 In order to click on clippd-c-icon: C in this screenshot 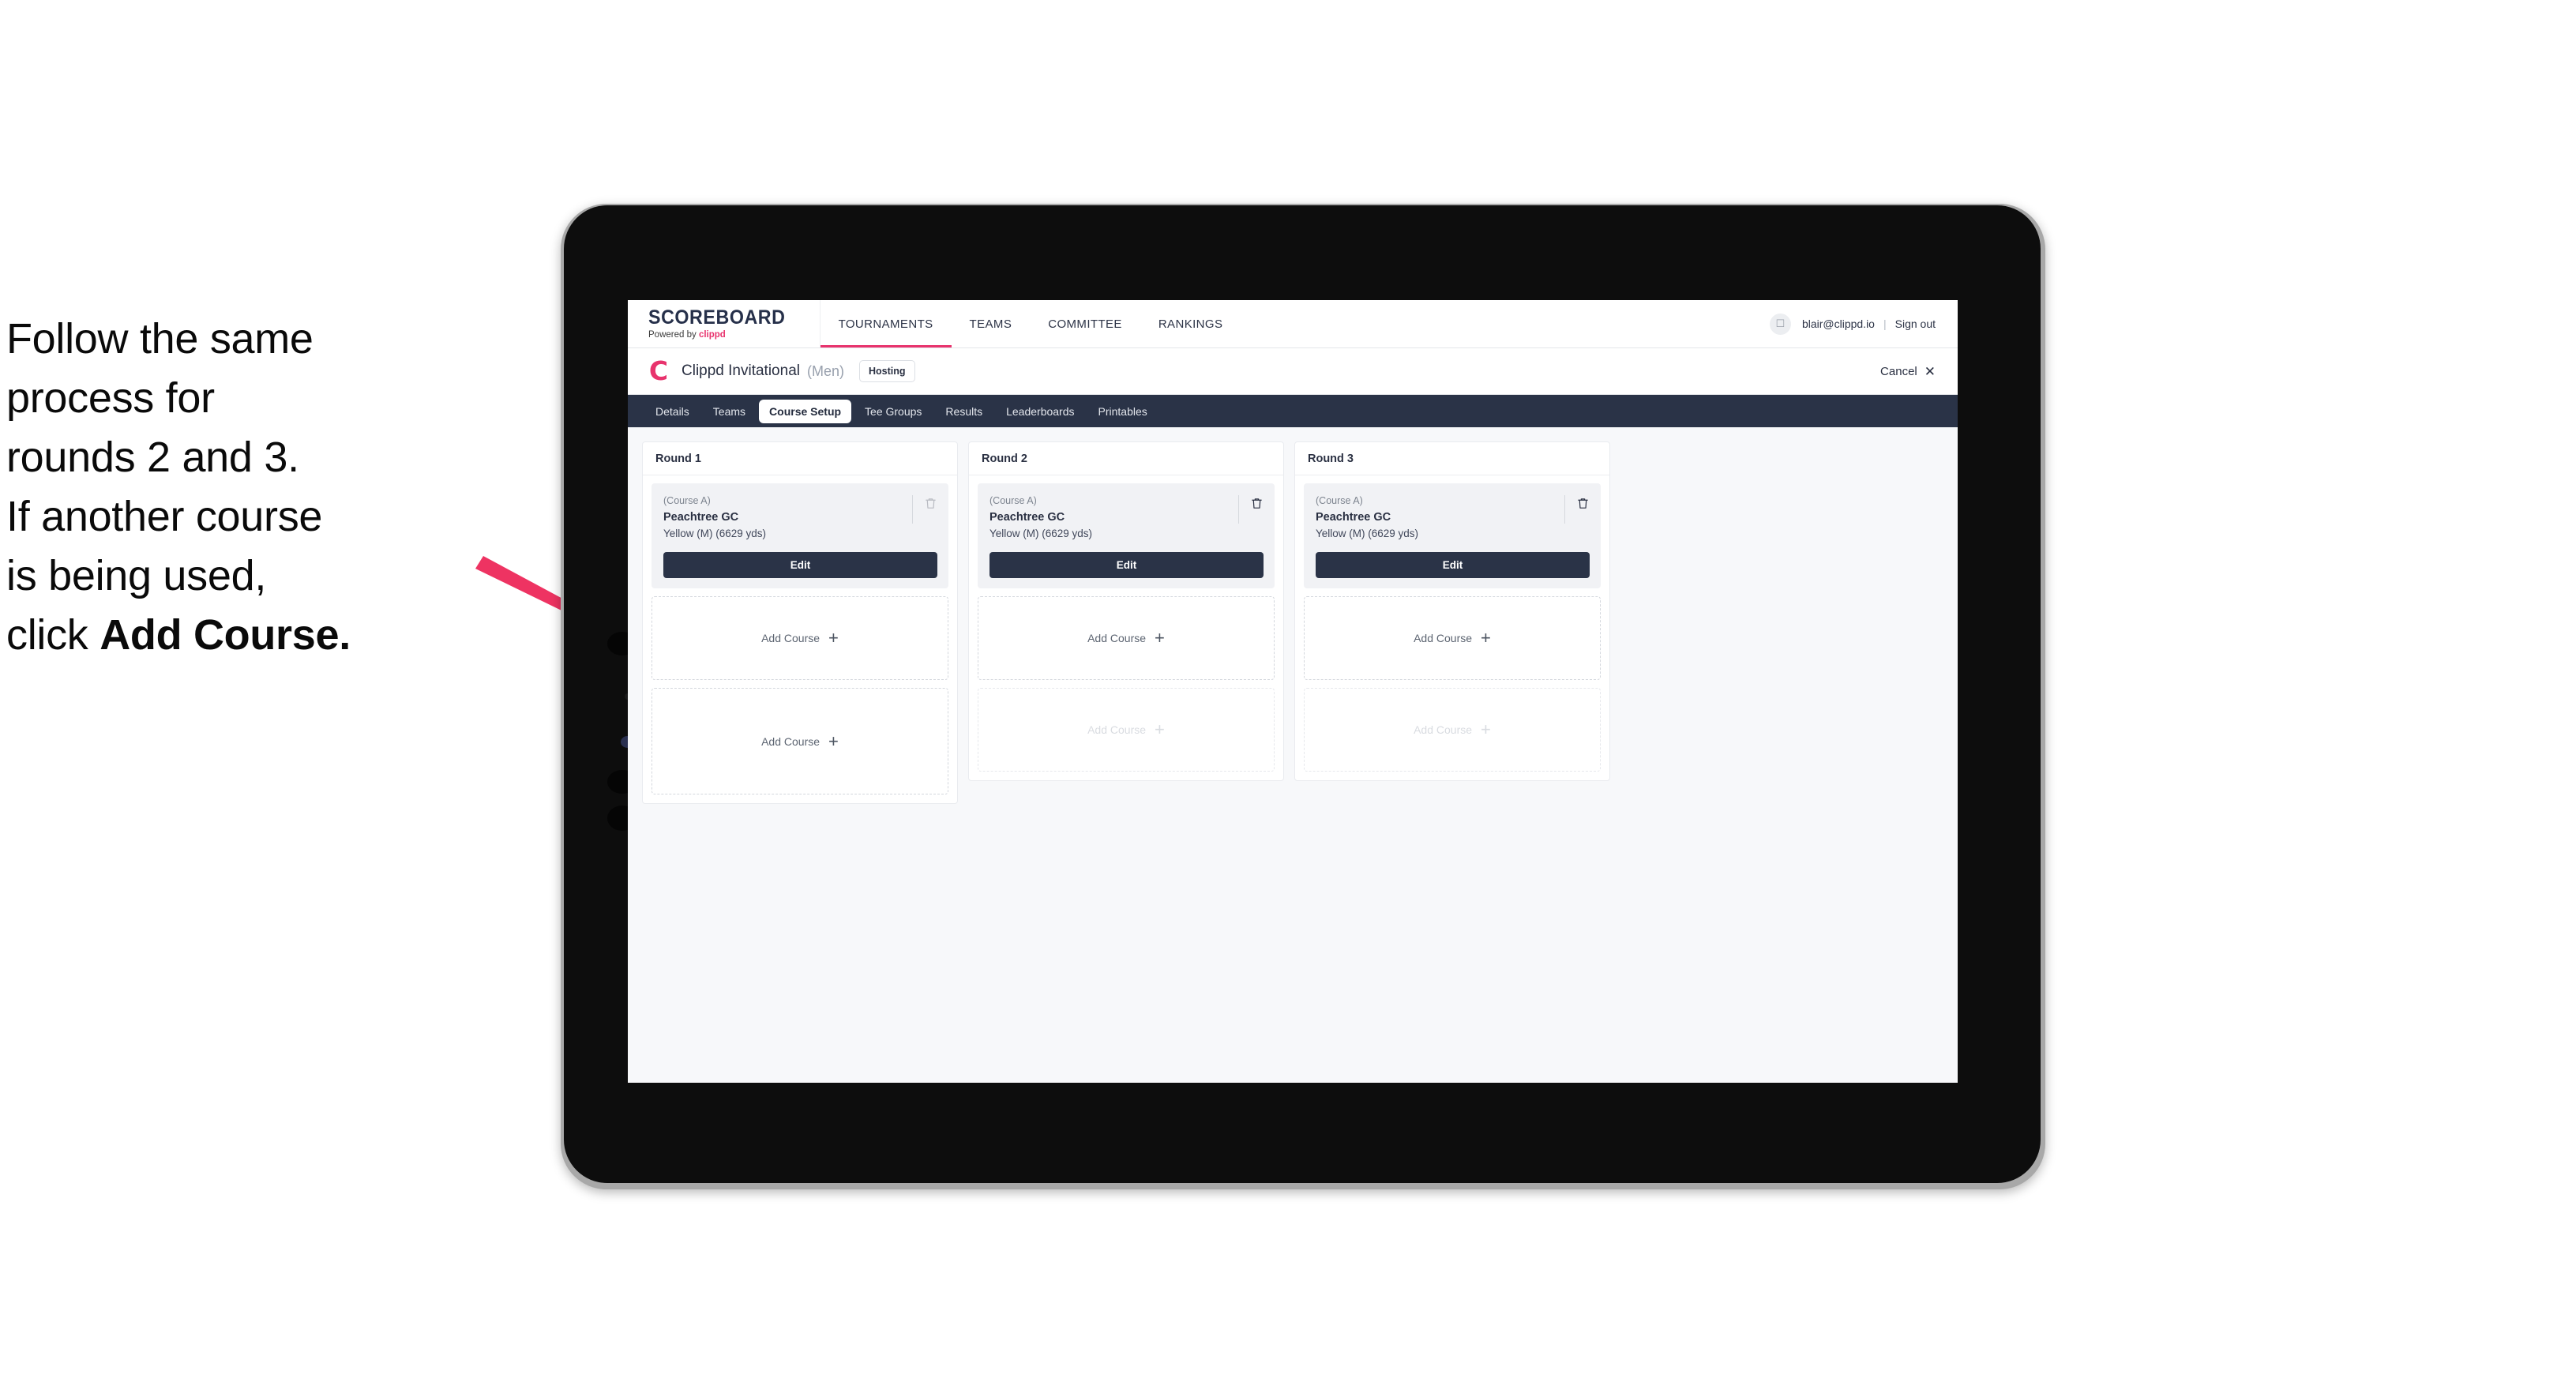, I will do `click(658, 370)`.